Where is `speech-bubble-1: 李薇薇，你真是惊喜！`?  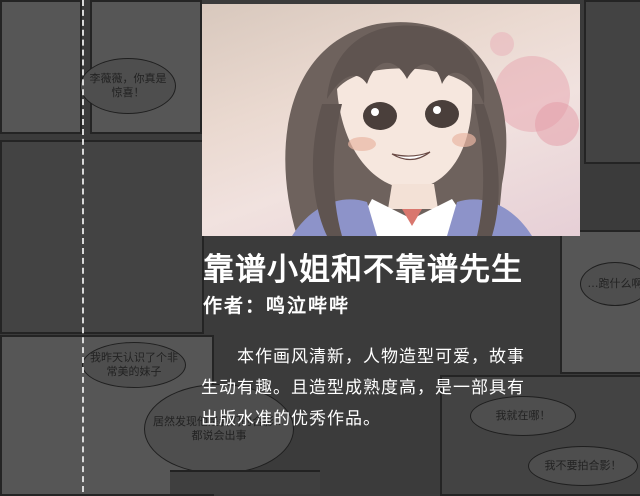
speech-bubble-1: 李薇薇，你真是惊喜！ is located at coordinates (128, 86).